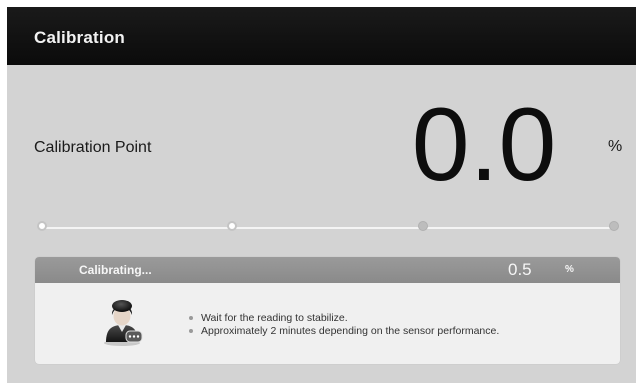 The image size is (642, 389). I want to click on progress-track, so click(327, 228).